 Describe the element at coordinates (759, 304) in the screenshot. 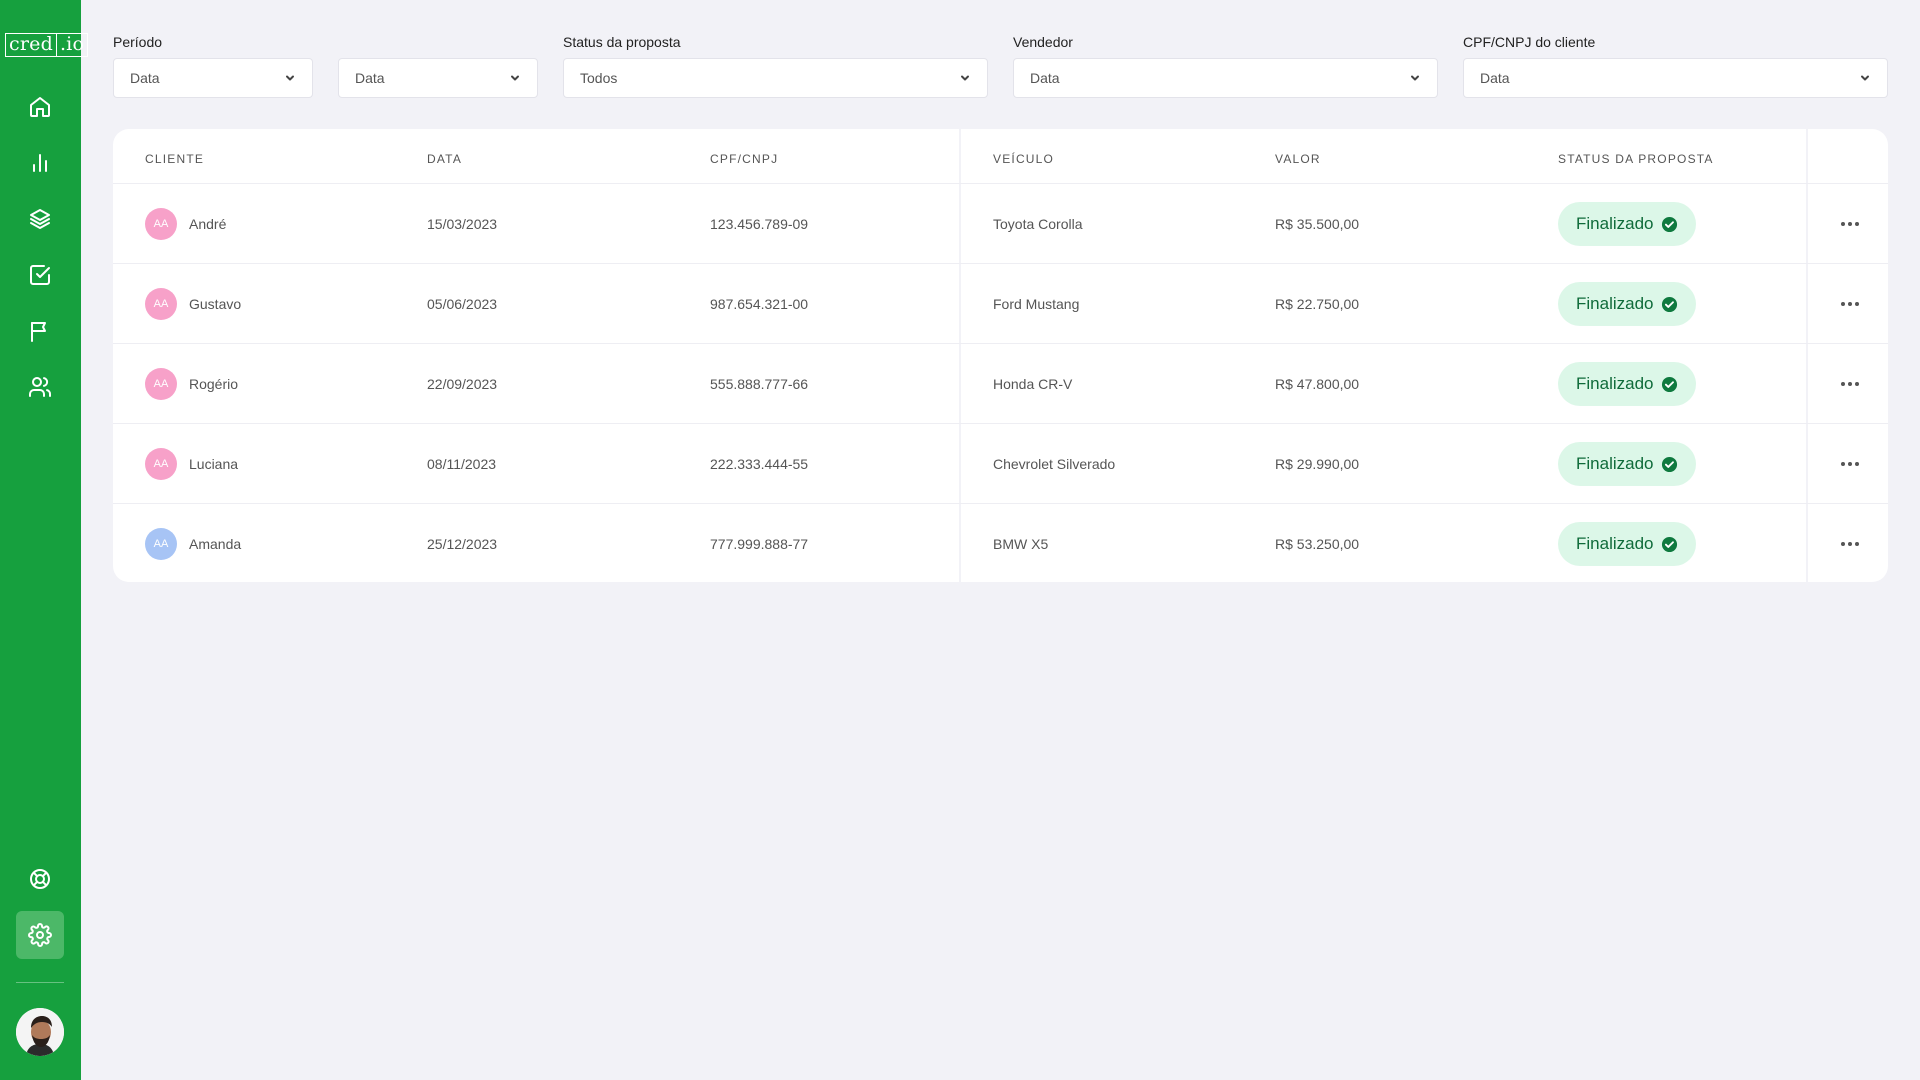

I see `cell-cpf: 987.654.321-00` at that location.